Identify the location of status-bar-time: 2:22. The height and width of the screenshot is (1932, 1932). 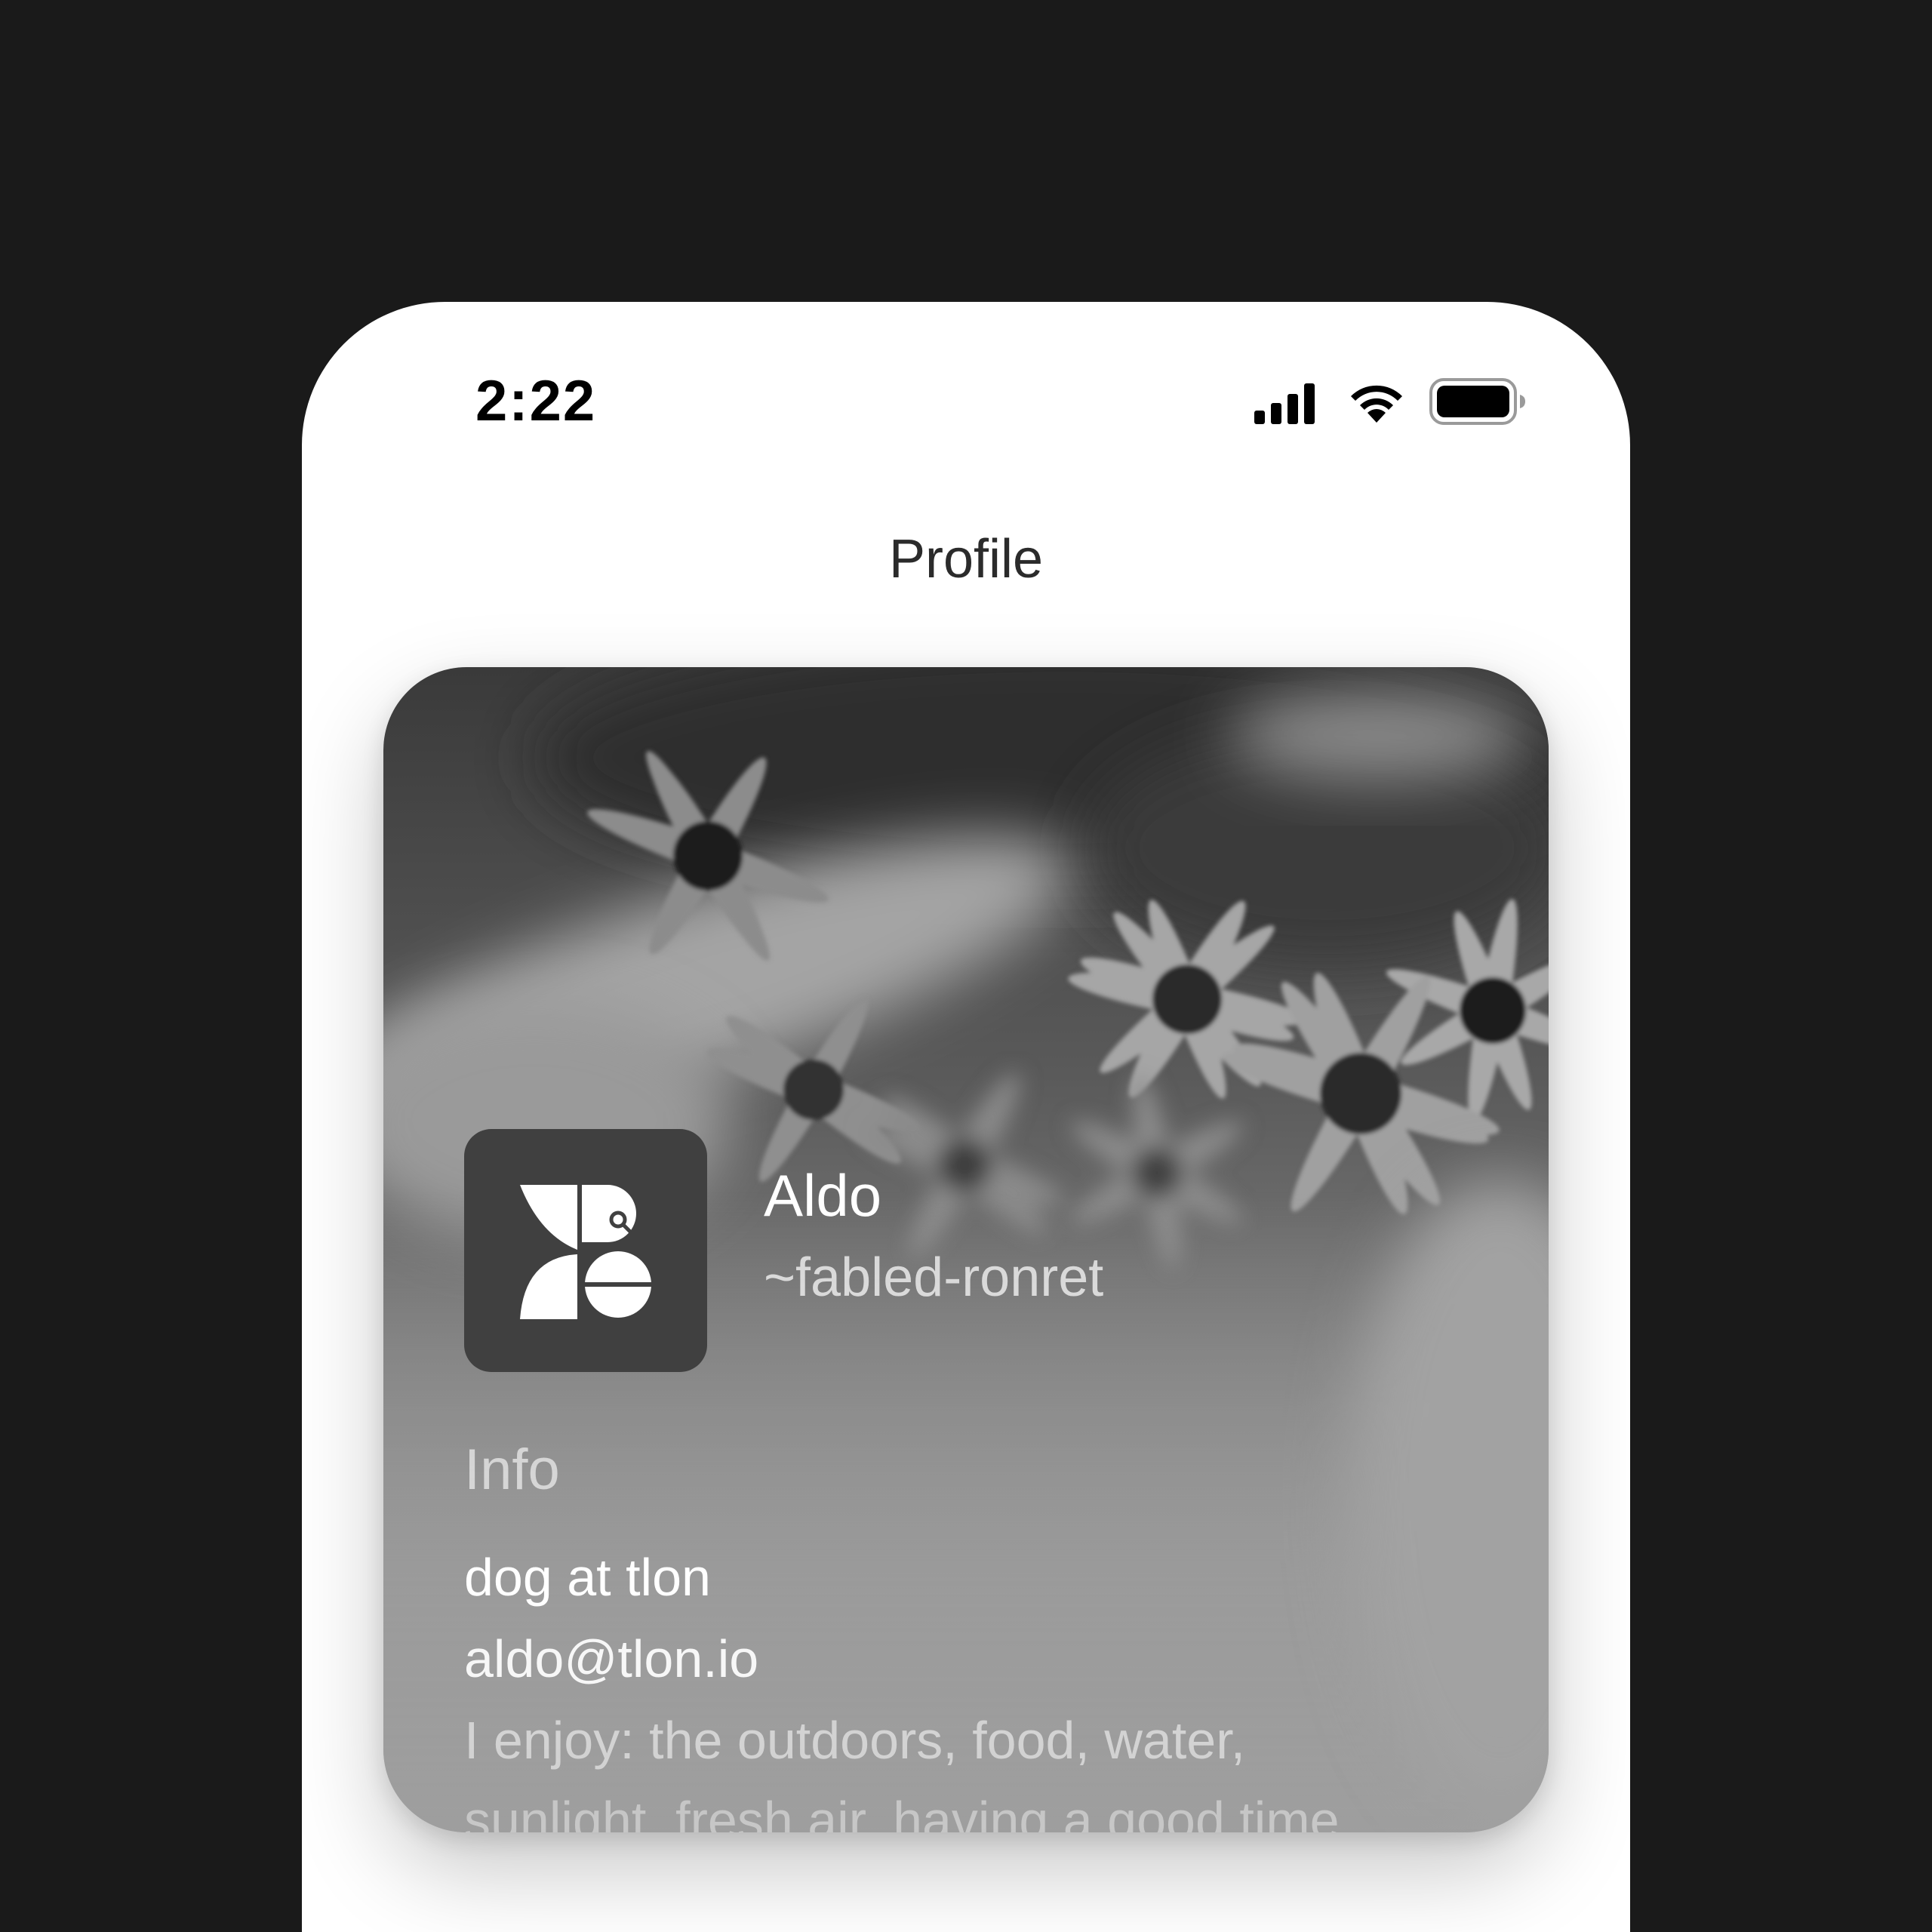
(536, 401).